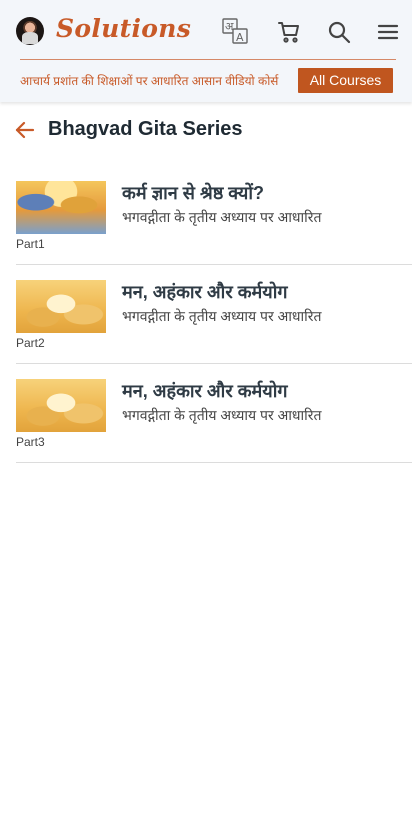 The height and width of the screenshot is (823, 412). I want to click on item-title: कर्म ज्ञान से श्रेष्ठ क्यों?, so click(193, 193).